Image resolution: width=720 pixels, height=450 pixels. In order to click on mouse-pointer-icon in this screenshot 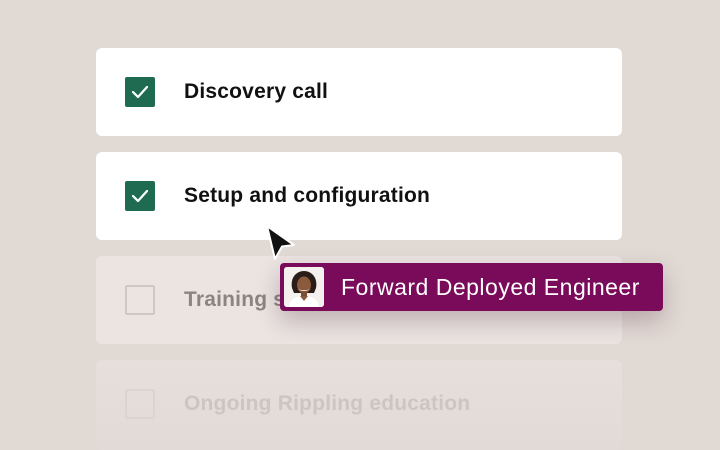, I will do `click(280, 242)`.